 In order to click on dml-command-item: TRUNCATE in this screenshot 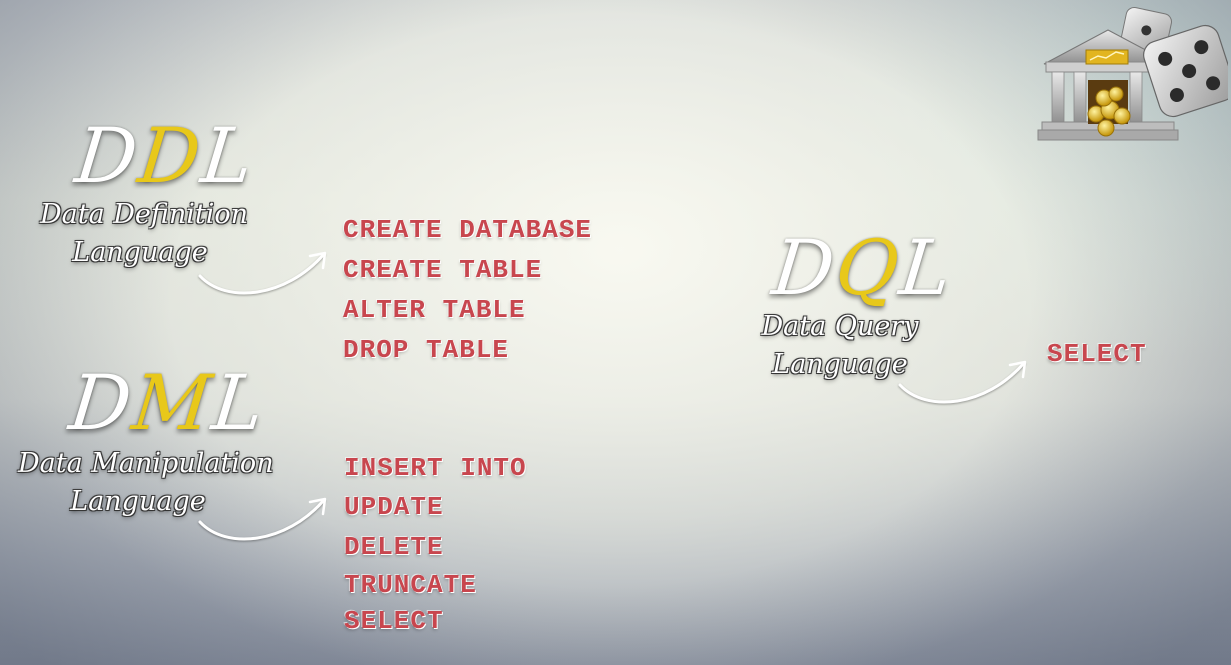, I will do `click(410, 585)`.